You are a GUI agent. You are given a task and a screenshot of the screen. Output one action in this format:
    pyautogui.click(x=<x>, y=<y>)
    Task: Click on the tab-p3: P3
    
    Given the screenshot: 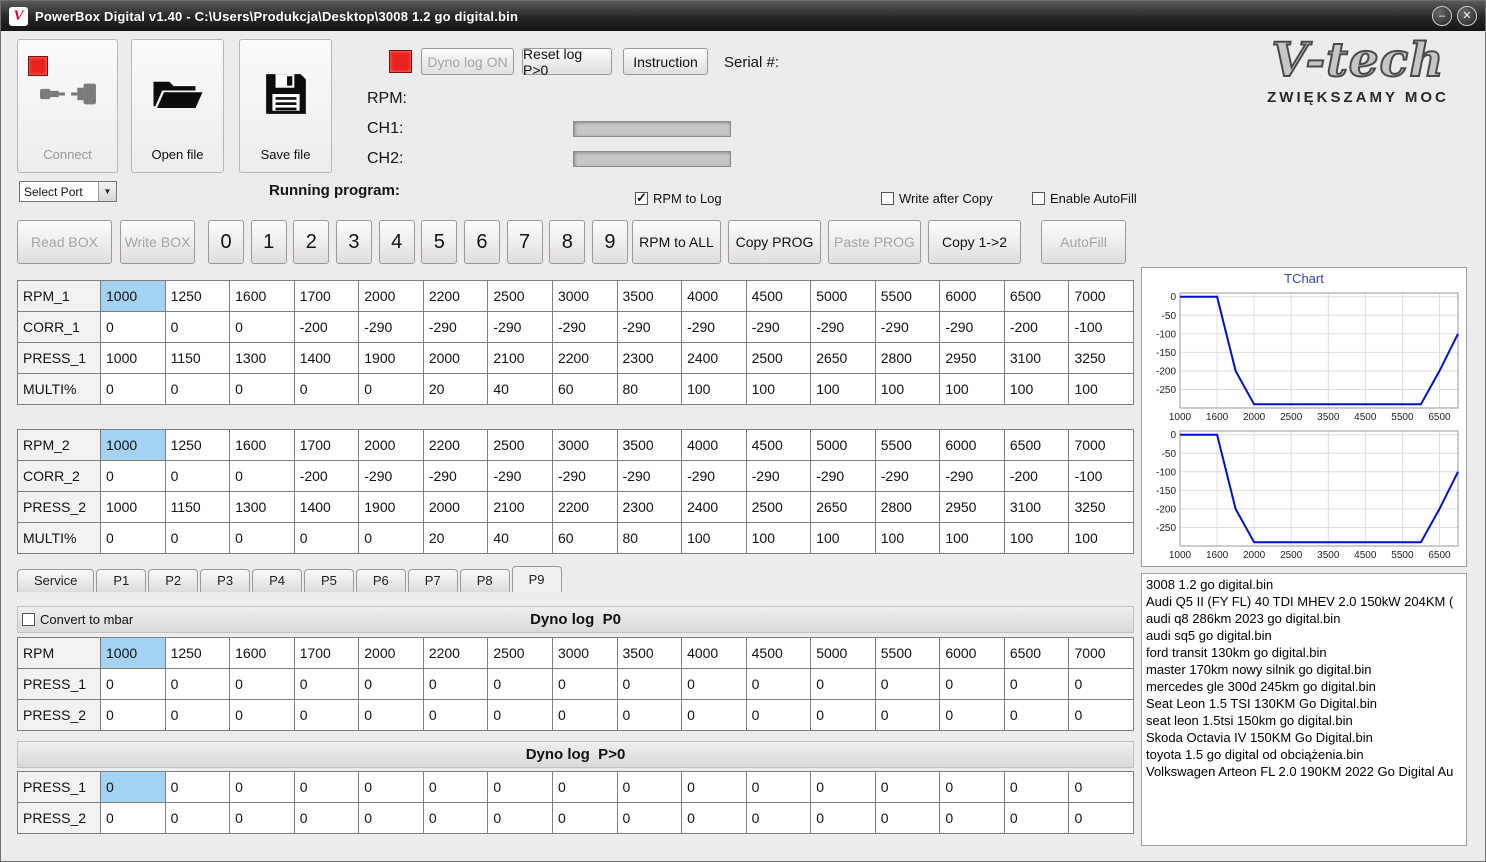 What is the action you would take?
    pyautogui.click(x=225, y=580)
    